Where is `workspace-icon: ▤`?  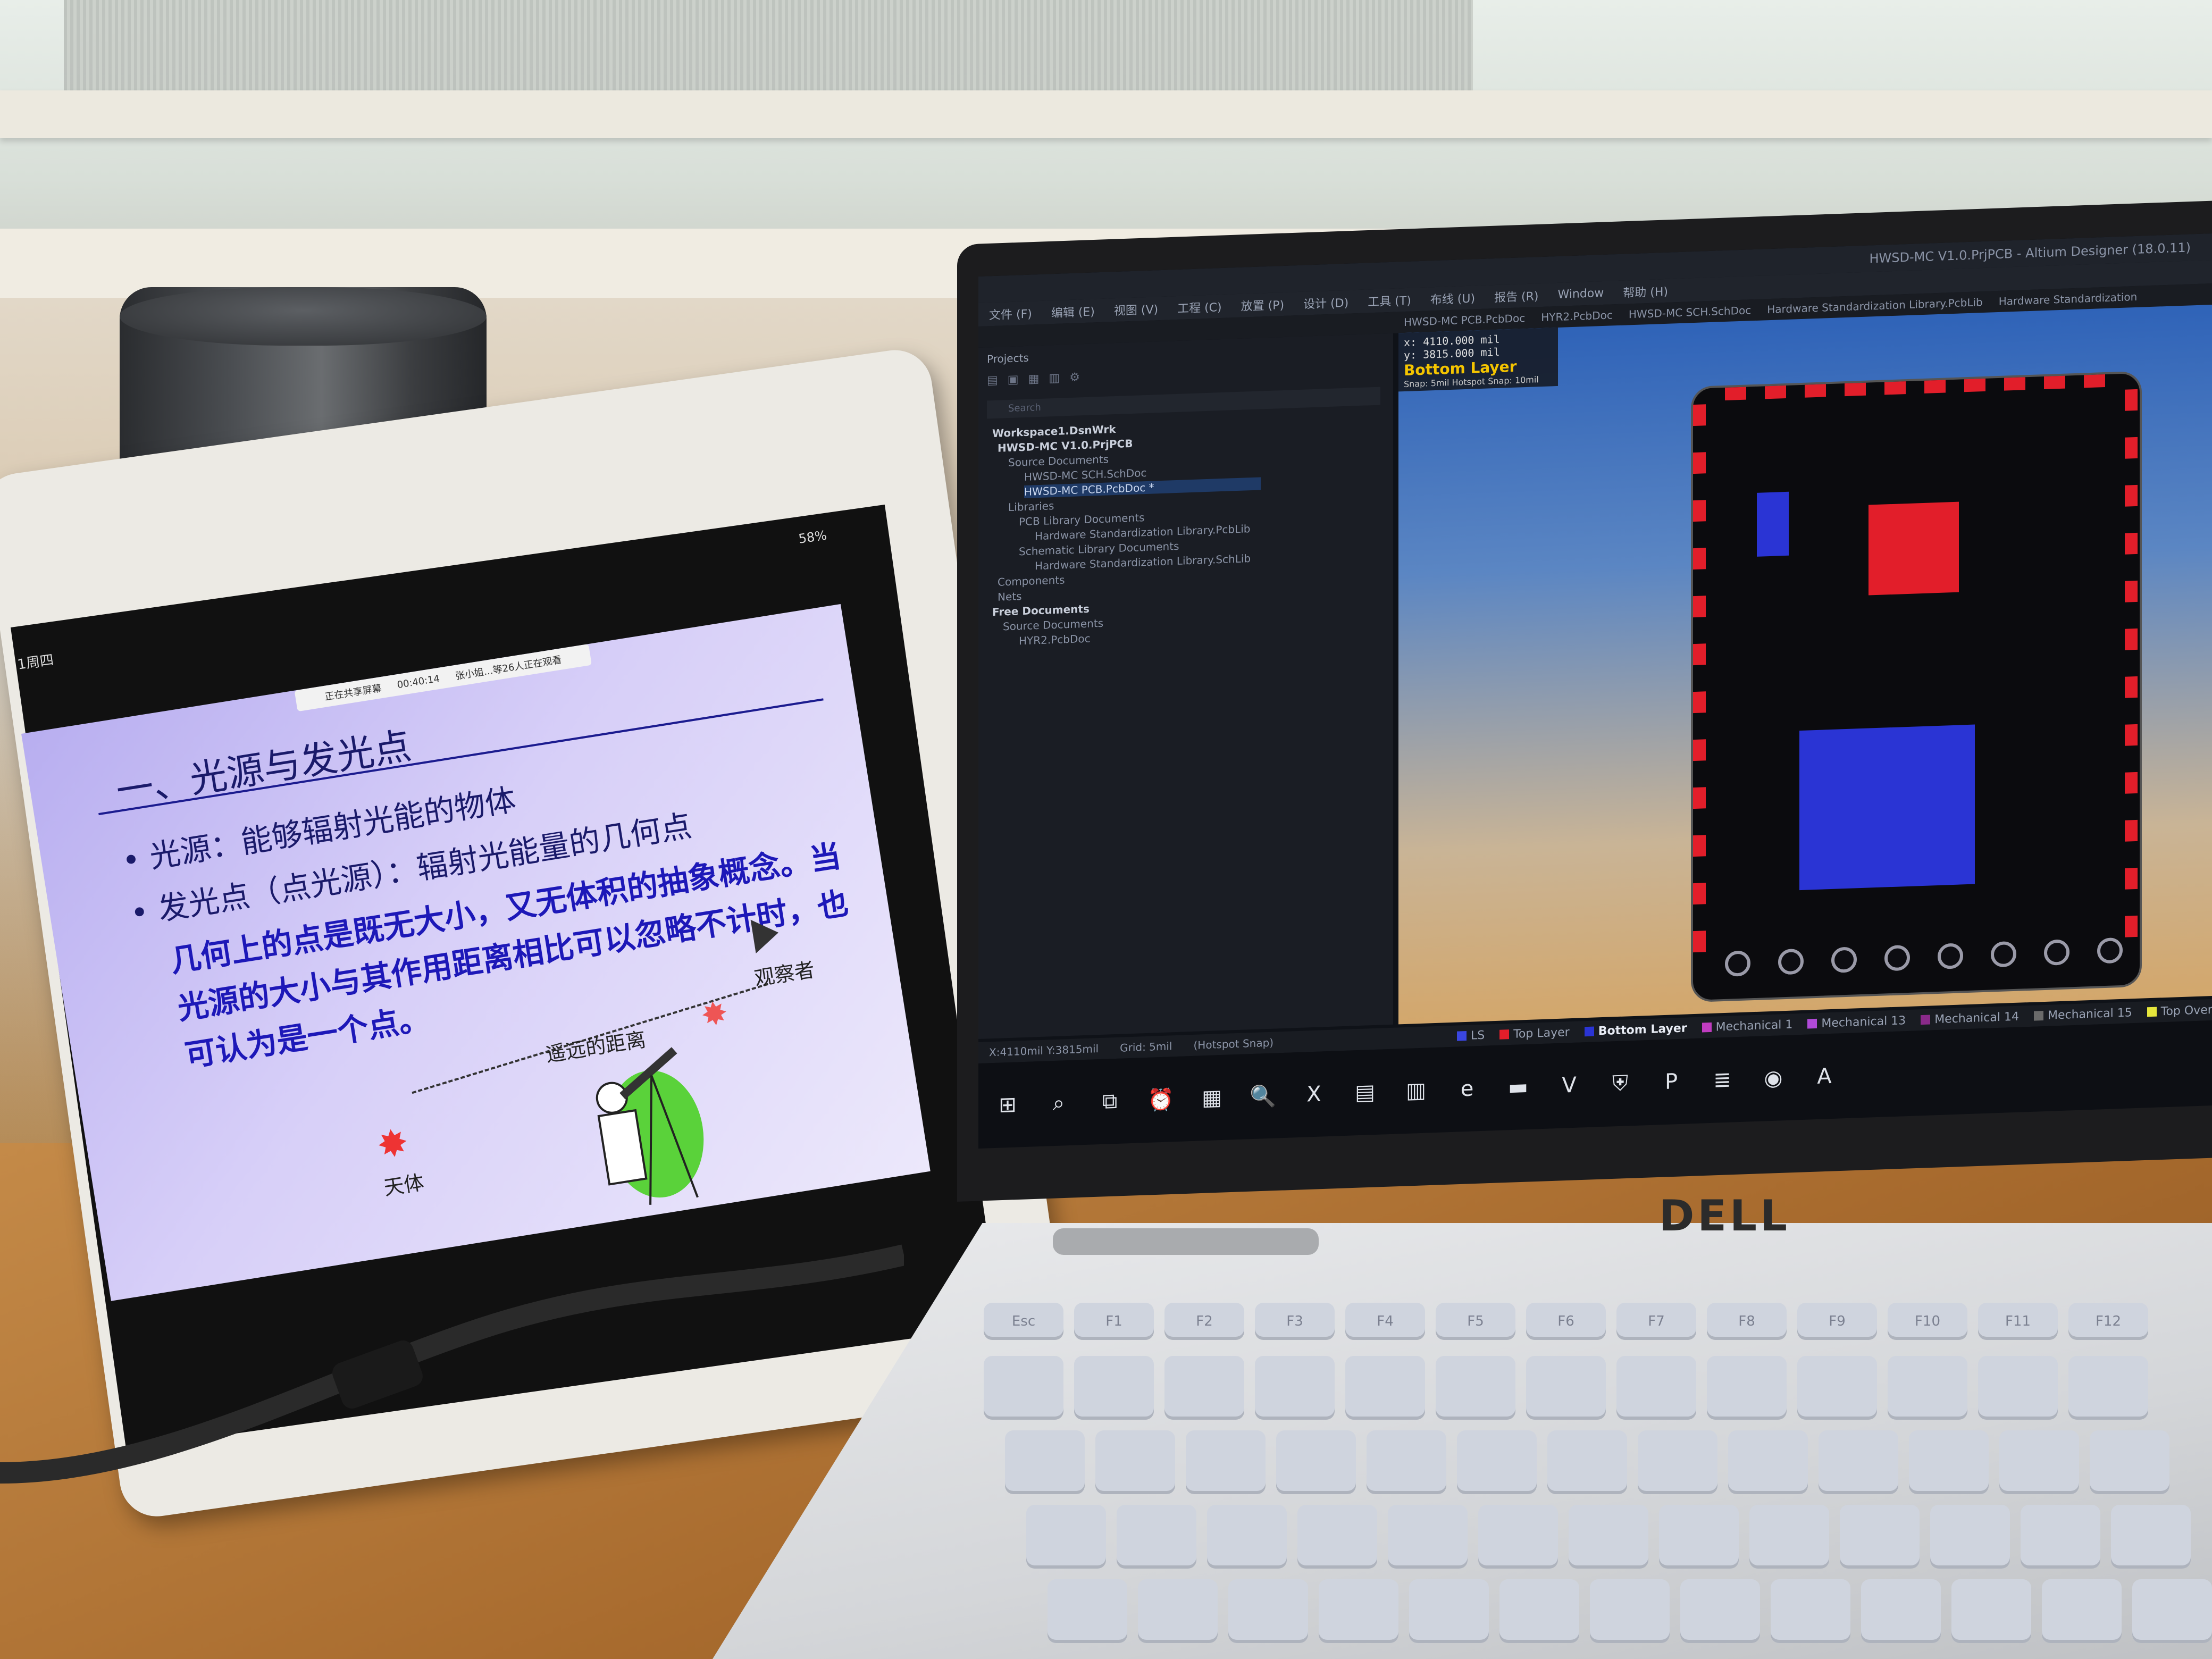
workspace-icon: ▤ is located at coordinates (992, 381).